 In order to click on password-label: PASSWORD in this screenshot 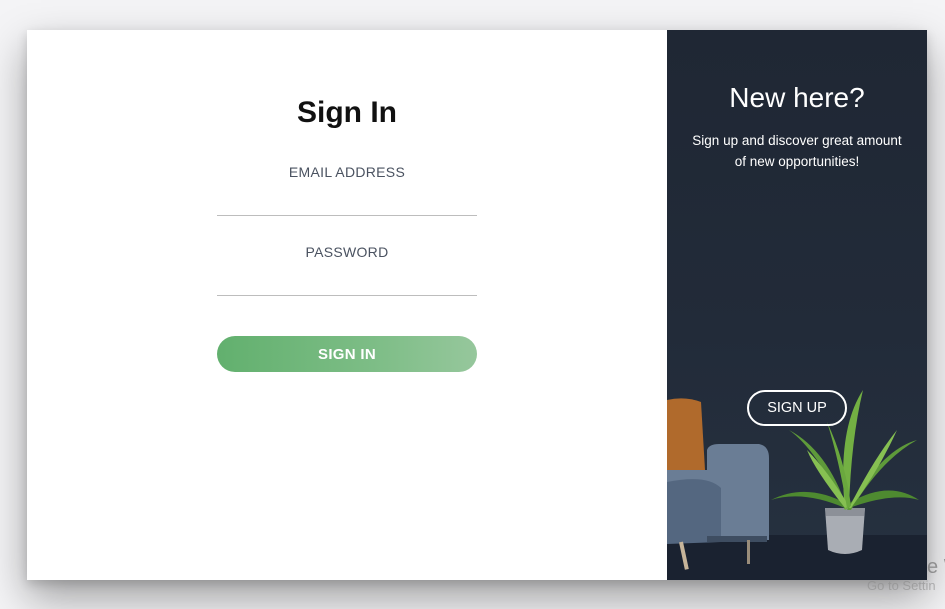, I will do `click(347, 252)`.